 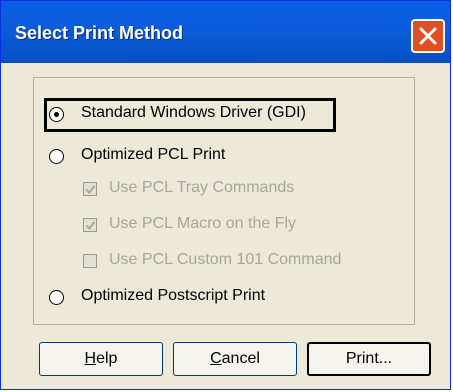 I want to click on close-icon, so click(x=428, y=36).